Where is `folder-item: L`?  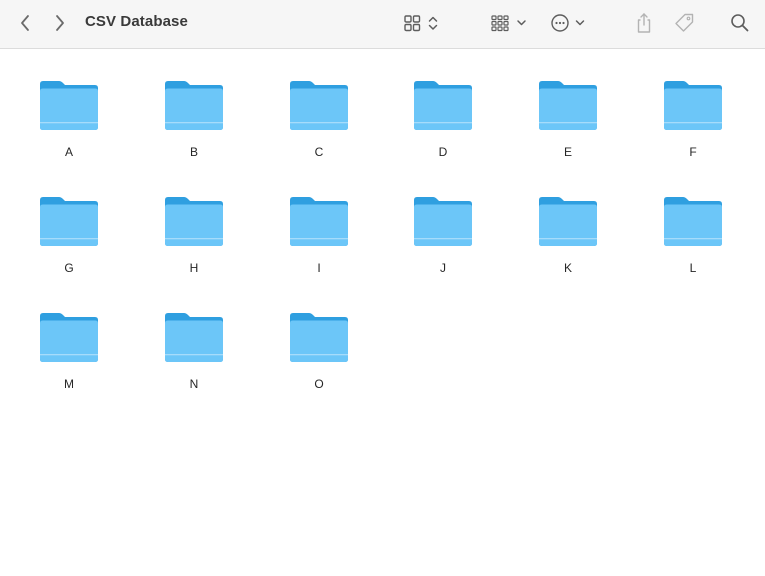
folder-item: L is located at coordinates (693, 245).